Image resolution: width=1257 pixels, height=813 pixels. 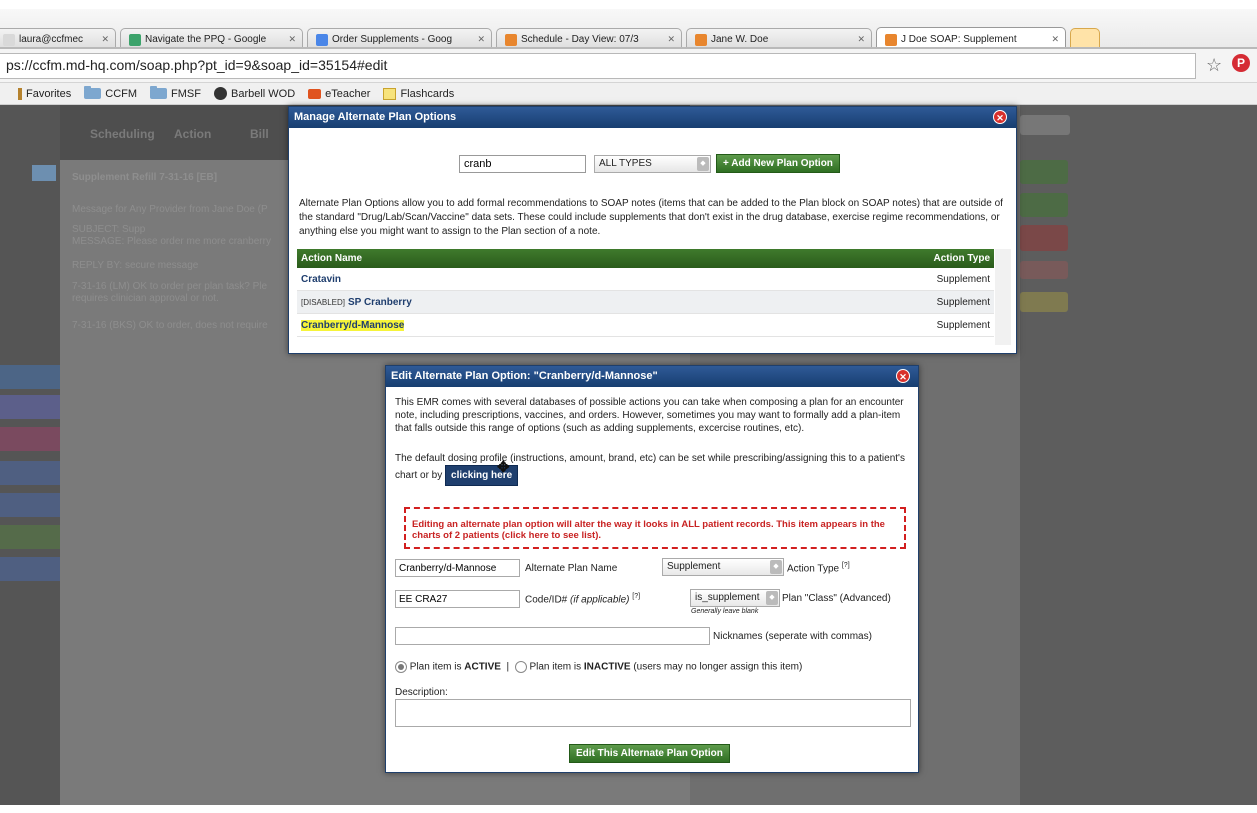 What do you see at coordinates (818, 568) in the screenshot?
I see `action-type-label: Action Type [?]` at bounding box center [818, 568].